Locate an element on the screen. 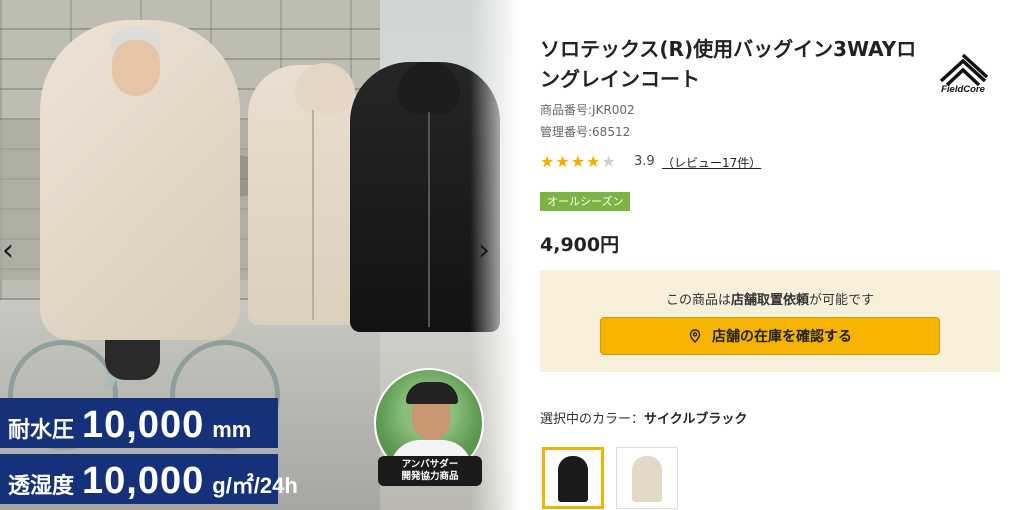 The image size is (1015, 510). color-swatch-black is located at coordinates (573, 478).